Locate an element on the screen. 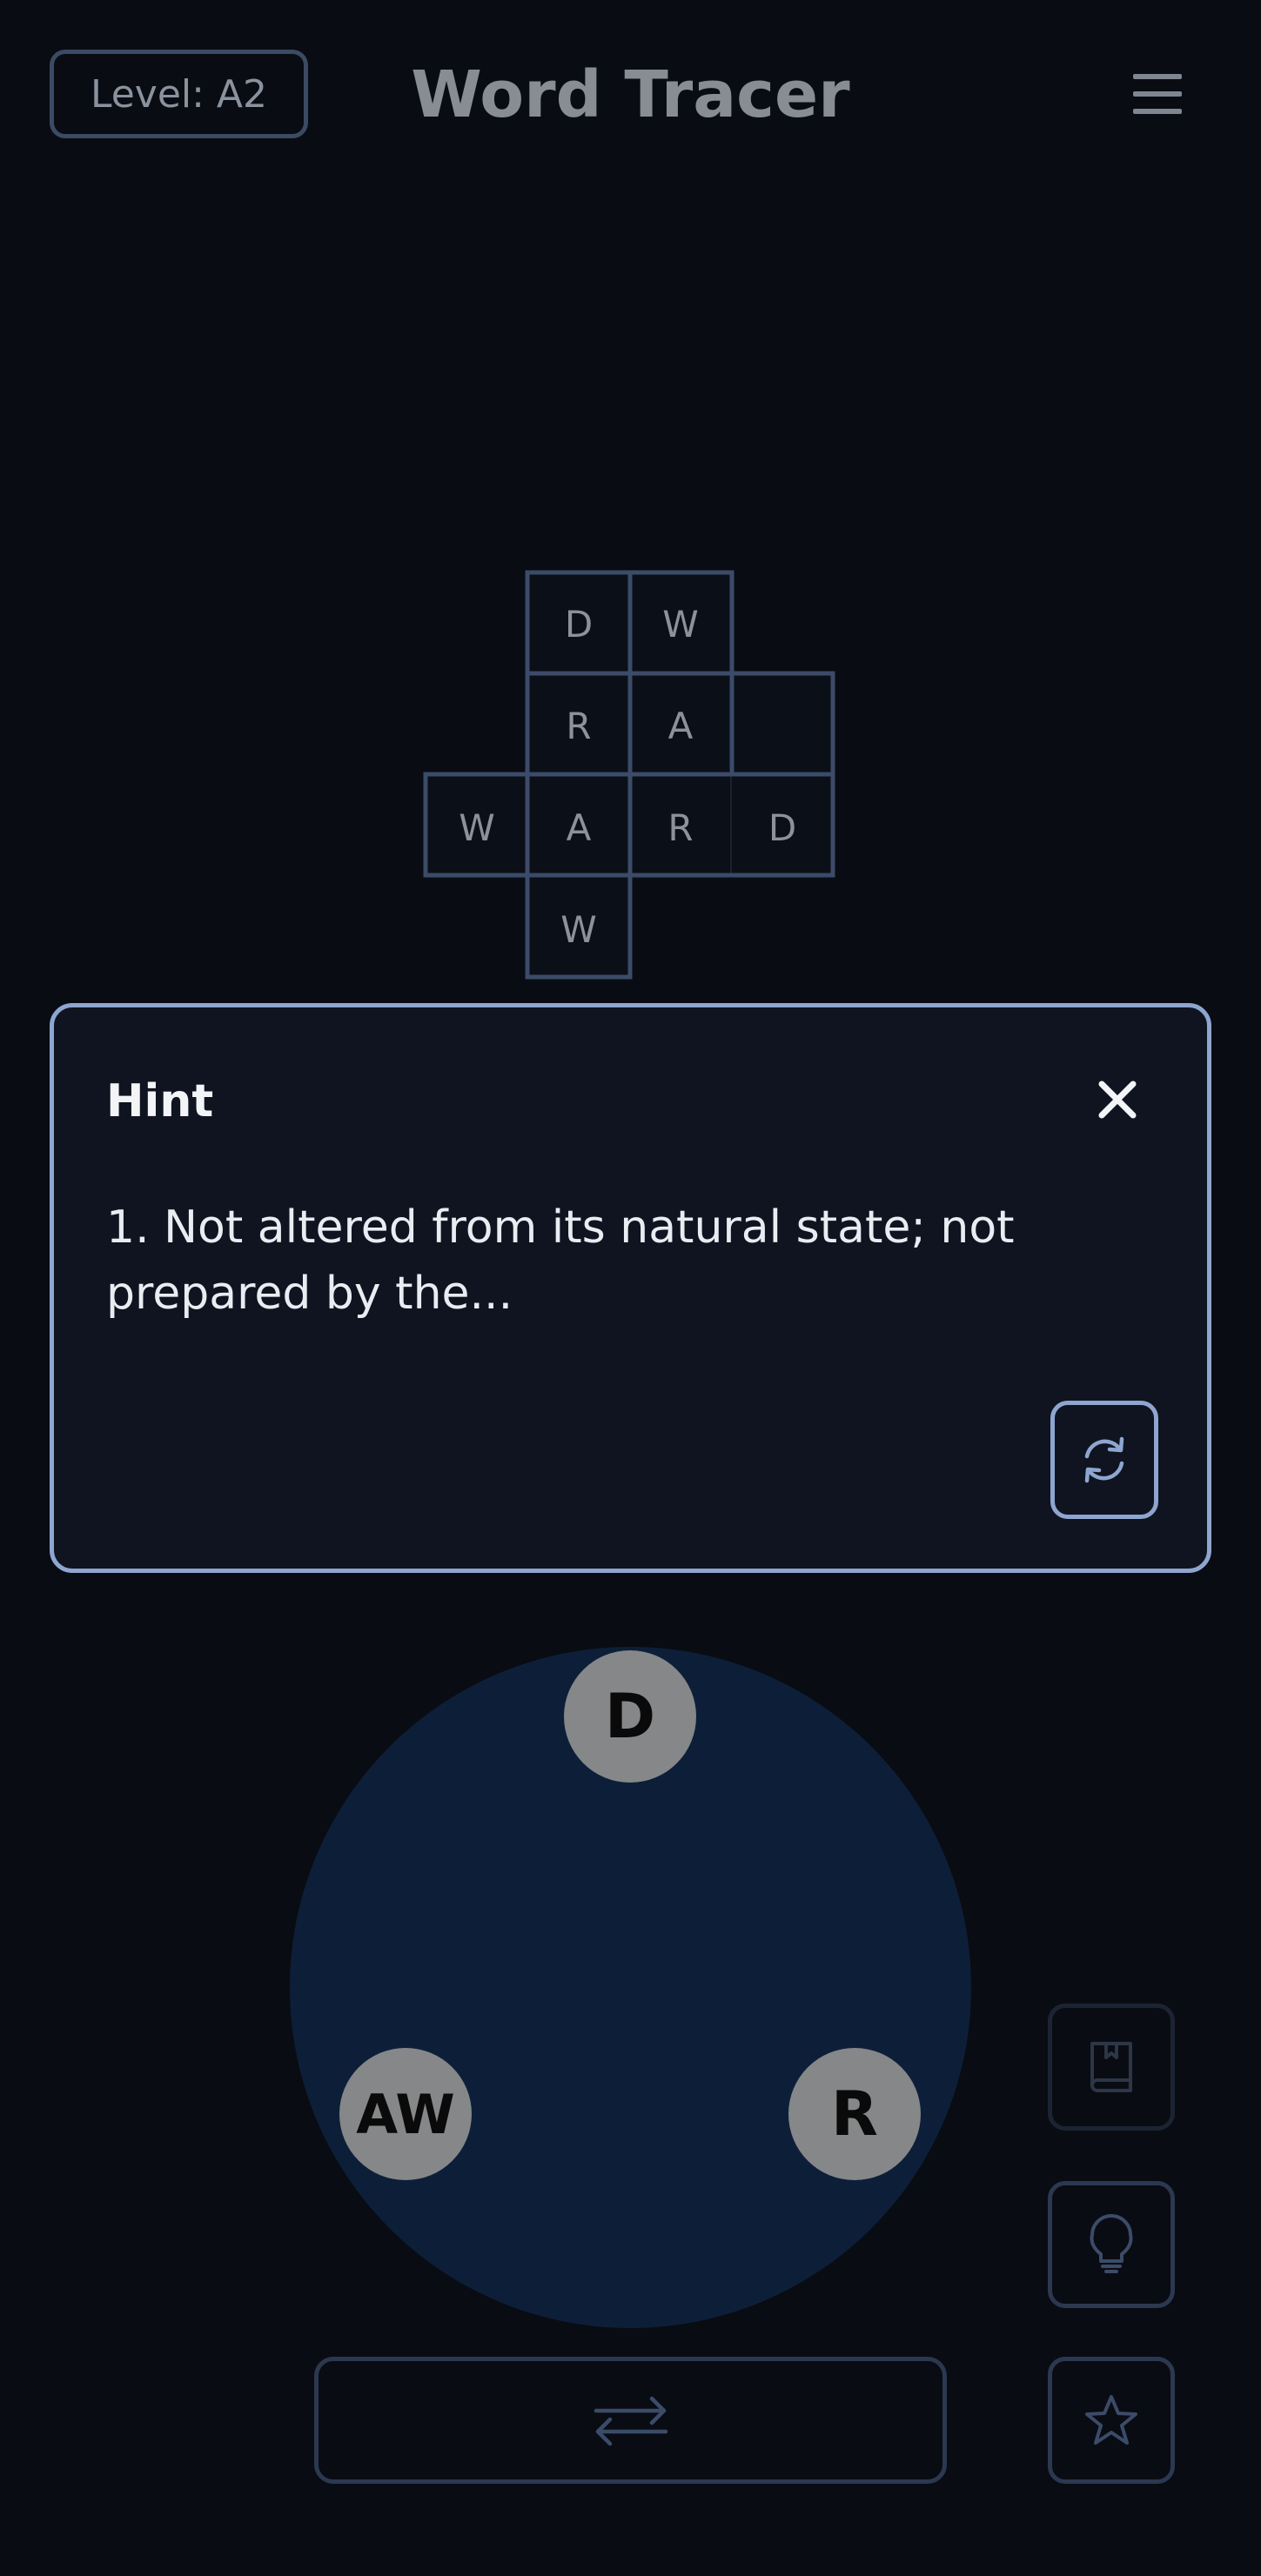 The width and height of the screenshot is (1261, 2576). grid-cell is located at coordinates (782, 725).